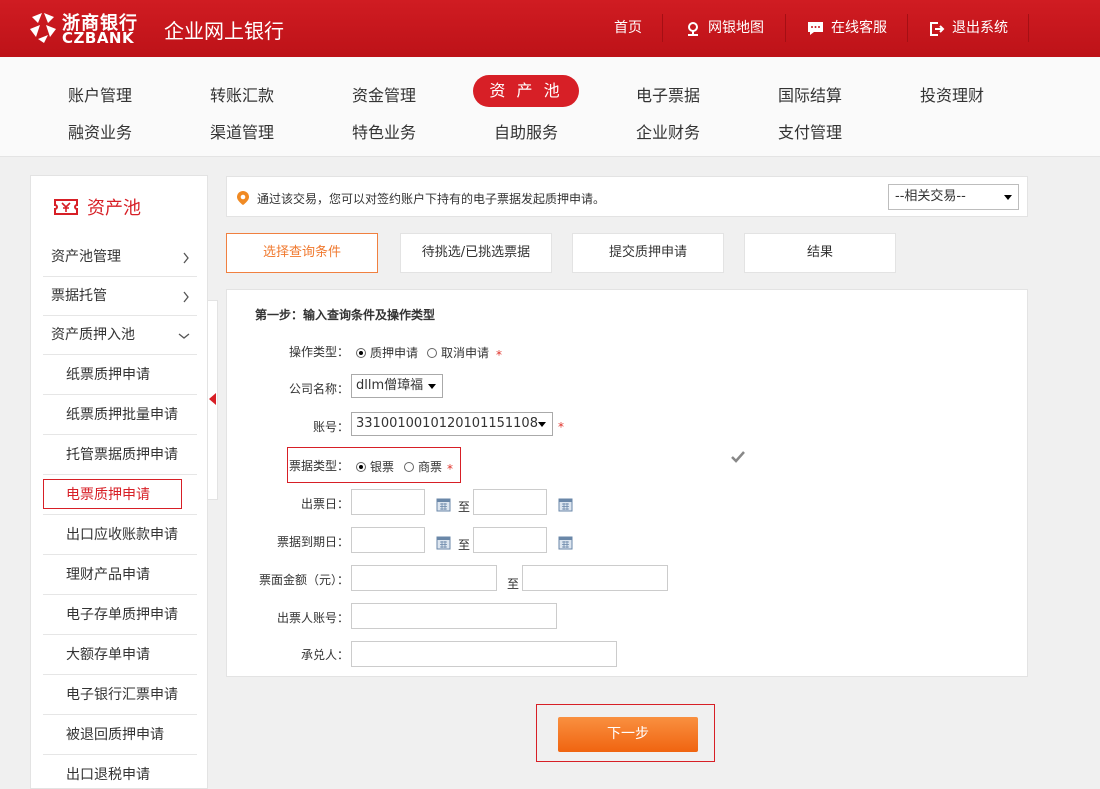  I want to click on amount-max-input, so click(595, 578).